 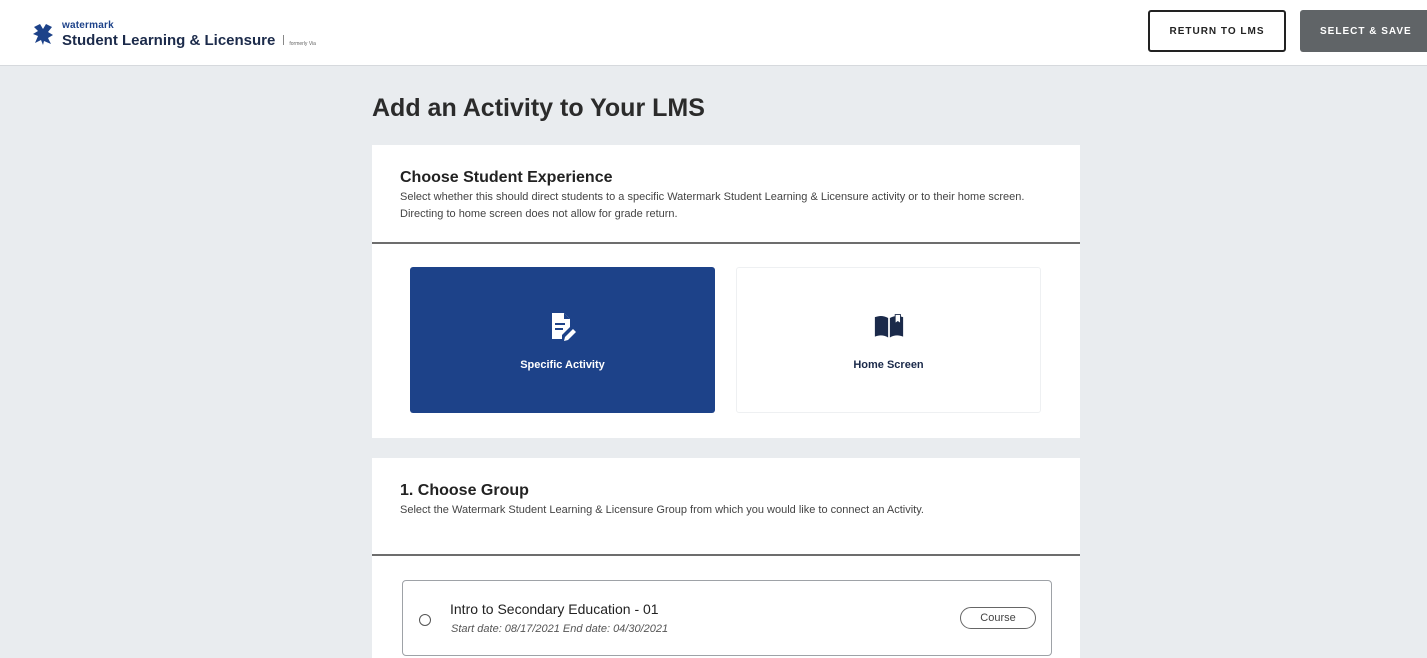 I want to click on specific-activity-option: Specific Activity, so click(x=562, y=340).